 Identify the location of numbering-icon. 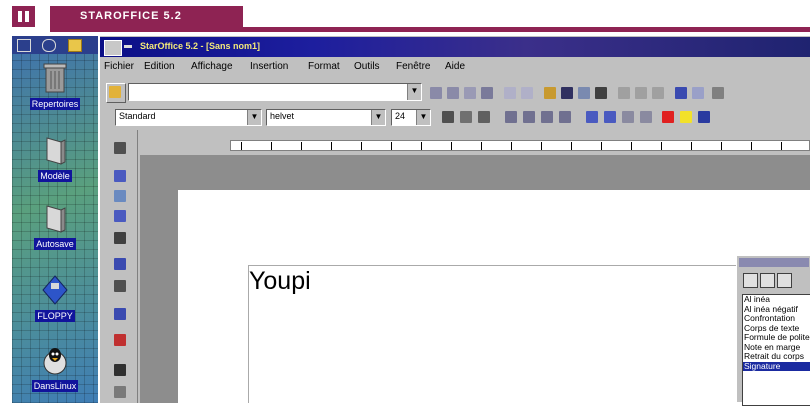
(592, 117).